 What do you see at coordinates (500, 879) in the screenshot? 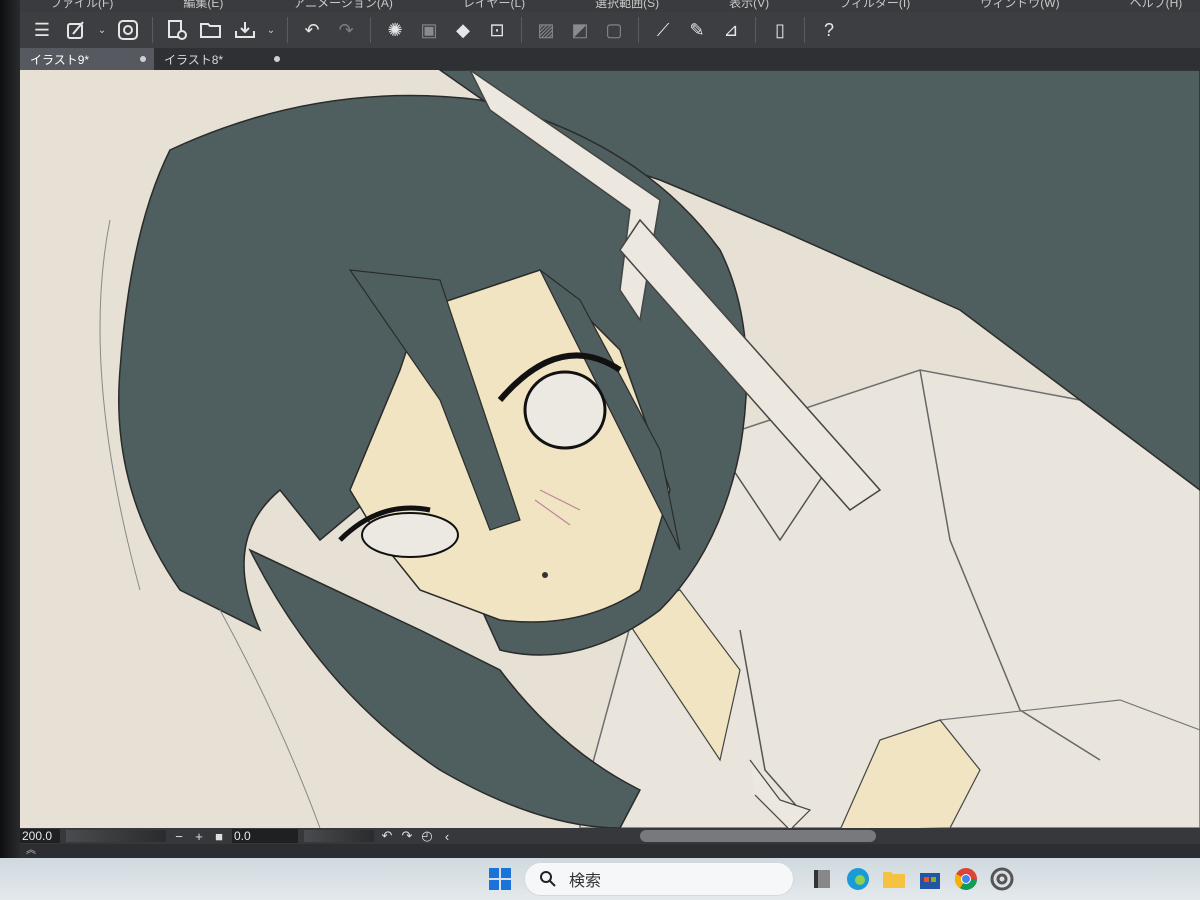
I see `windows-start-icon` at bounding box center [500, 879].